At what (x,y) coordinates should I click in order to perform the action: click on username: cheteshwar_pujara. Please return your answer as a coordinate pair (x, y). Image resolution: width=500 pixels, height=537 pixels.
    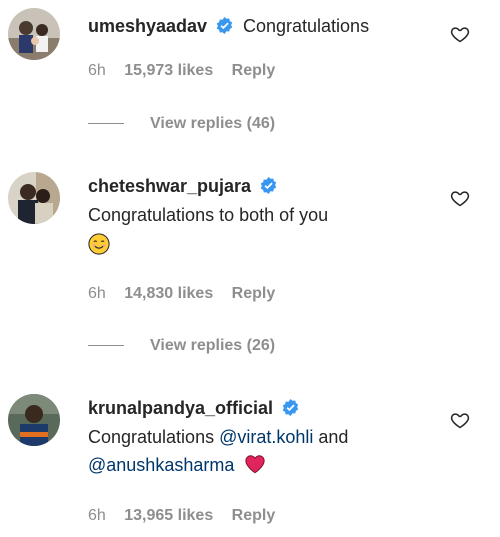
    Looking at the image, I should click on (169, 186).